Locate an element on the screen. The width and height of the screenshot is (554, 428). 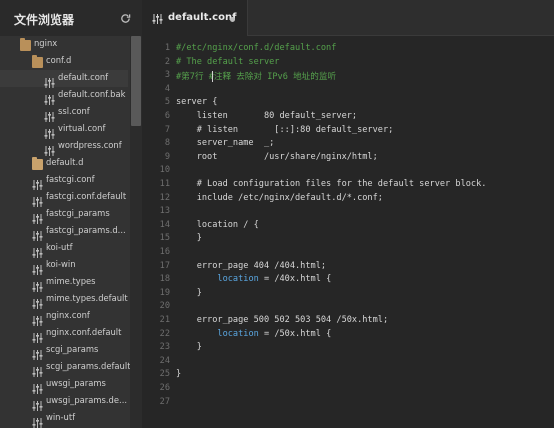
sidebar-item: default.conf is located at coordinates (64, 79).